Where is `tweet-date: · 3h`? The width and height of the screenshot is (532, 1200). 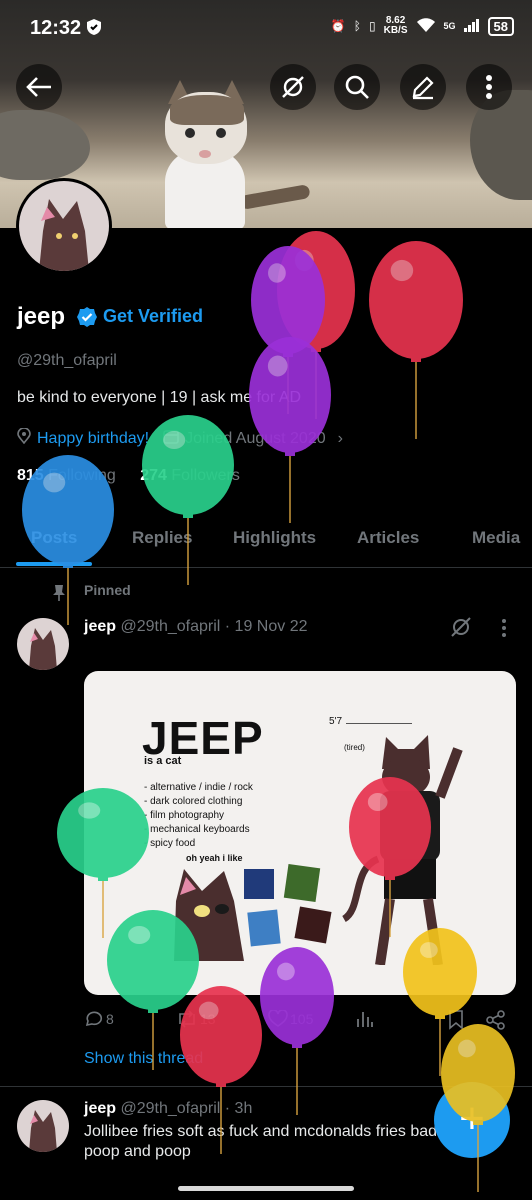
tweet-date: · 3h is located at coordinates (238, 1108).